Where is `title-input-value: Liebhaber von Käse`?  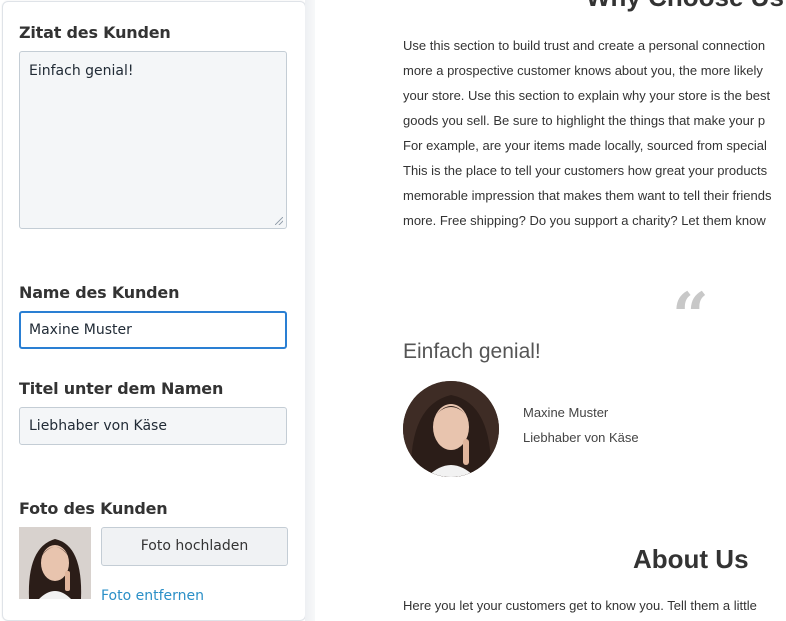
title-input-value: Liebhaber von Käse is located at coordinates (98, 426).